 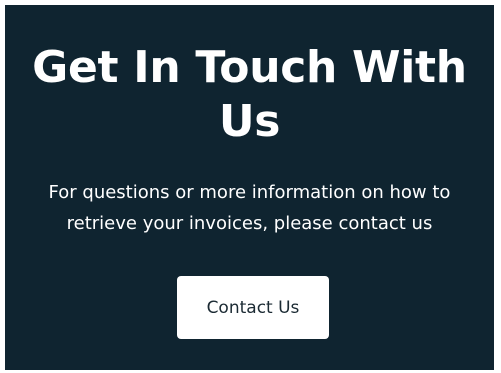 What do you see at coordinates (253, 307) in the screenshot?
I see `contact-us-button: Contact Us` at bounding box center [253, 307].